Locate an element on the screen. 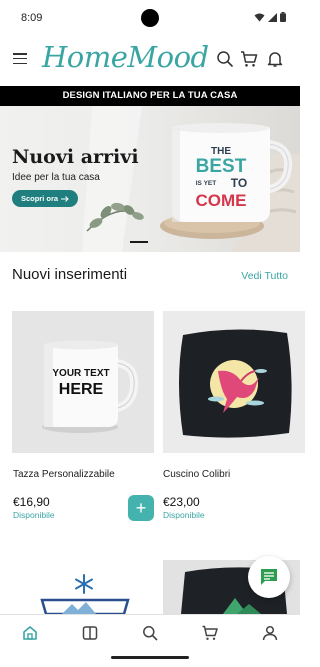  bottom-navigation is located at coordinates (150, 640).